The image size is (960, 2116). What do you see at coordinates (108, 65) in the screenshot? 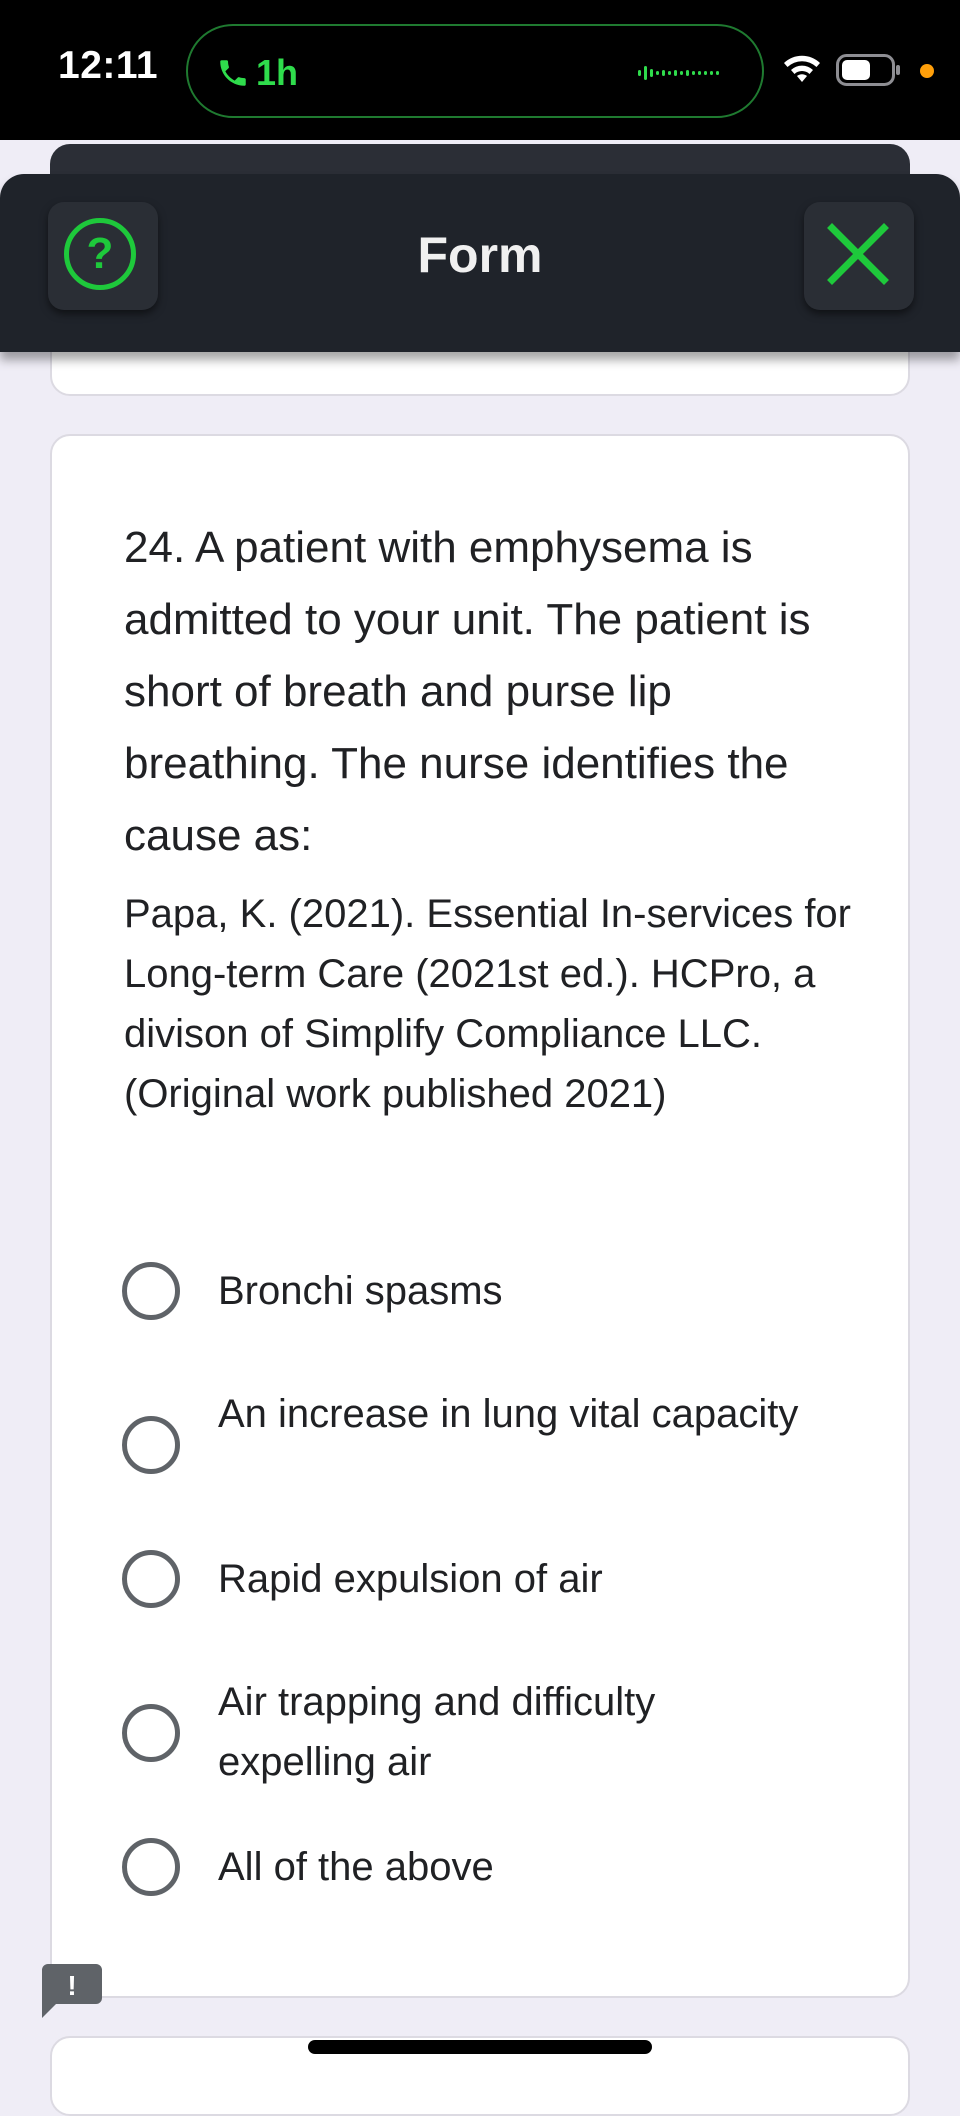
I see `status-time: 12:11` at bounding box center [108, 65].